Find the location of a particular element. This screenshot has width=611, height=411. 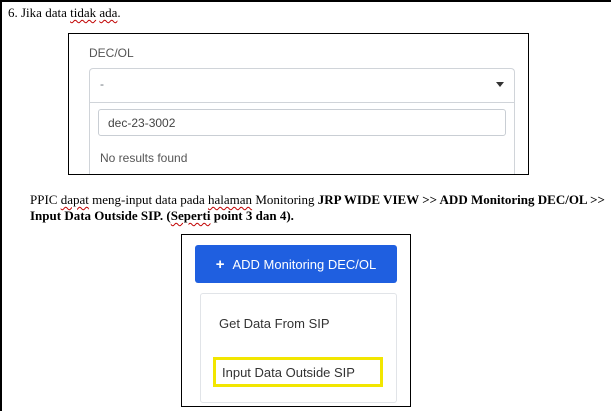

para-seperti: Seperti is located at coordinates (190, 215).